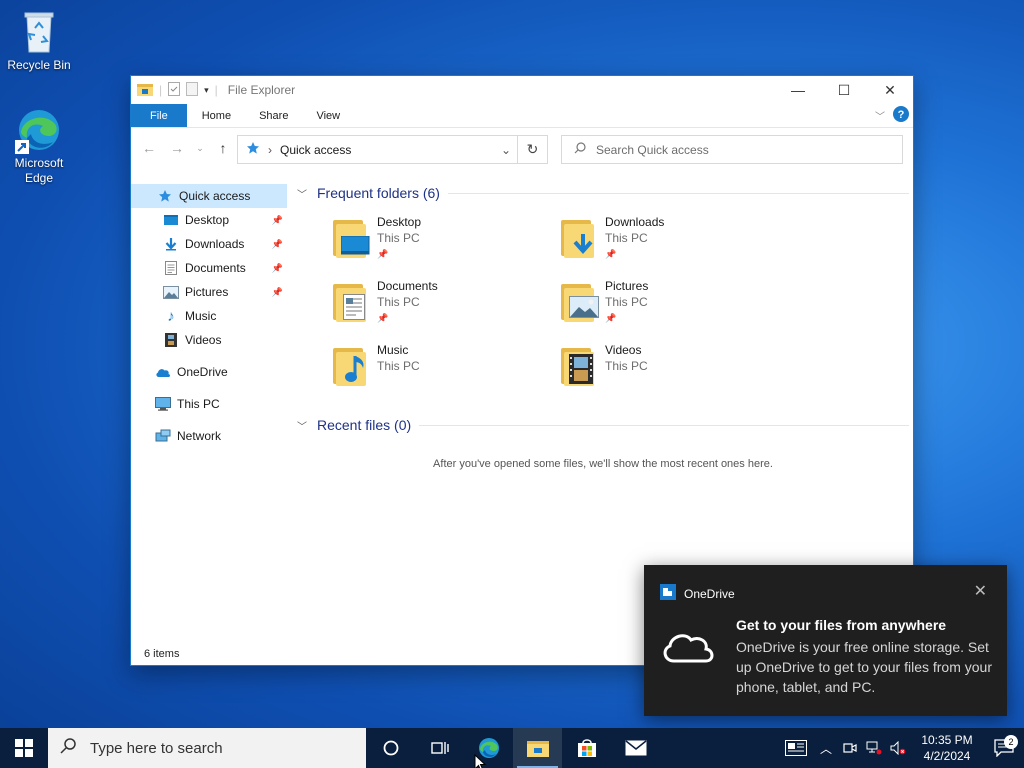 The image size is (1024, 768). I want to click on cortana-circle-icon, so click(390, 748).